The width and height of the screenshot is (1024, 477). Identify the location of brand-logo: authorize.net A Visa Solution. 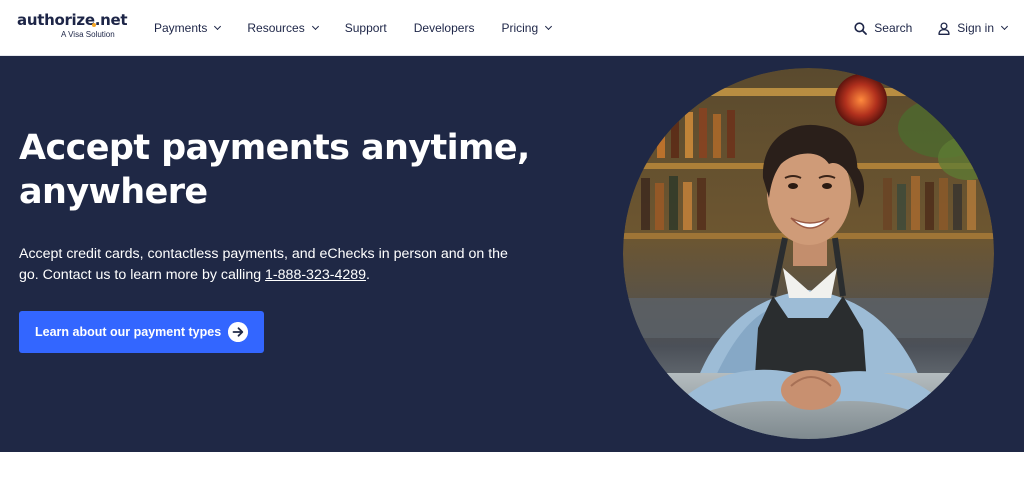
(72, 28).